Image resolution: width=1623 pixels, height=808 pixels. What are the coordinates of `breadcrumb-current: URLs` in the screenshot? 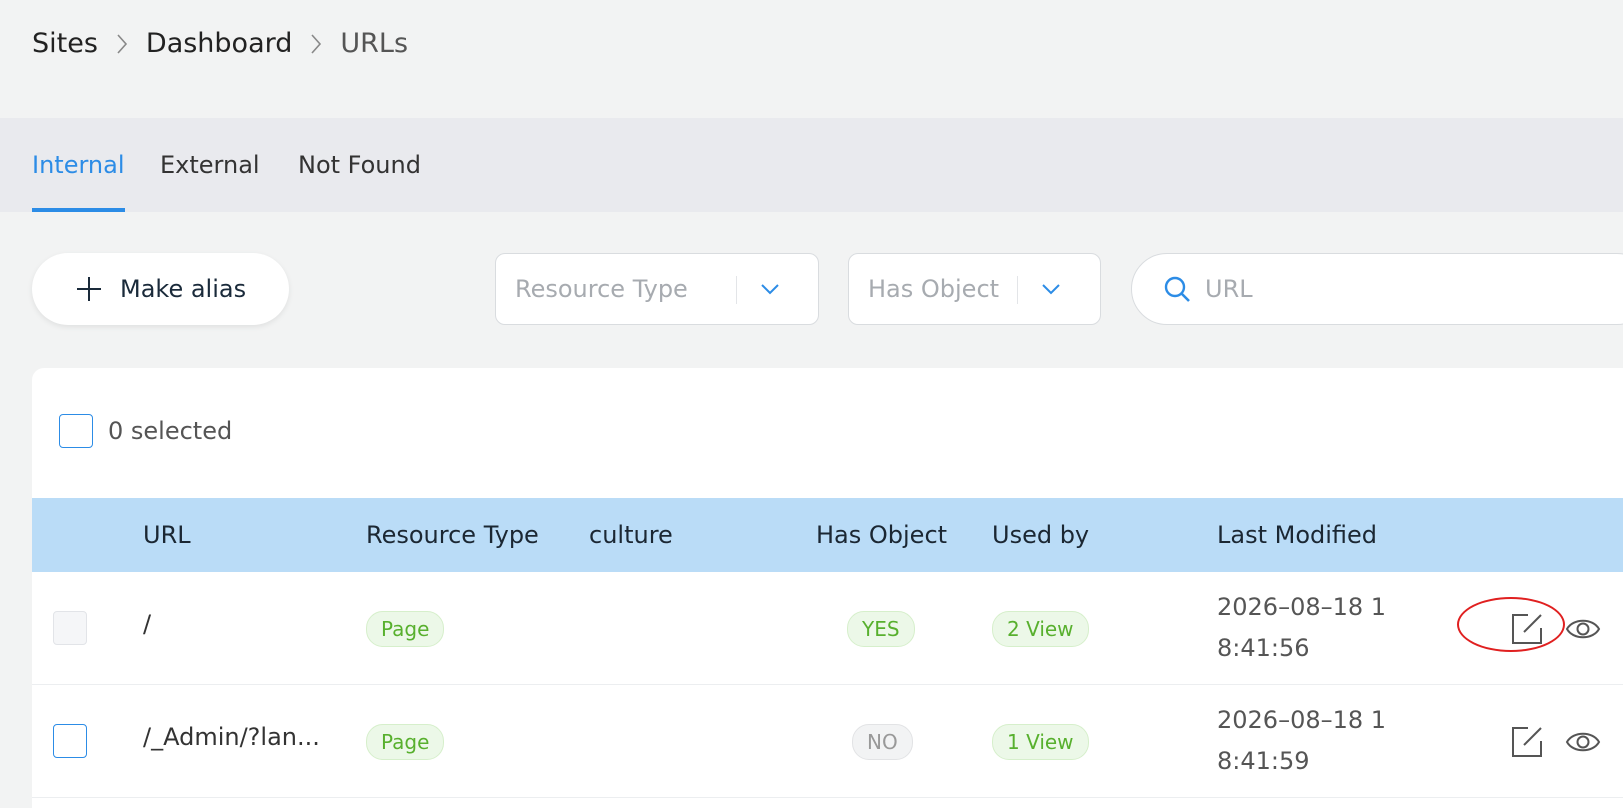 It's located at (374, 43).